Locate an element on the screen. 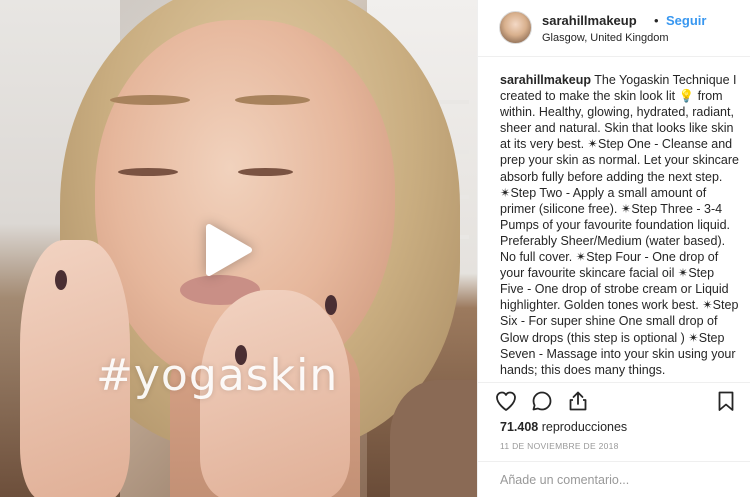 The height and width of the screenshot is (497, 750). heart-icon is located at coordinates (506, 401).